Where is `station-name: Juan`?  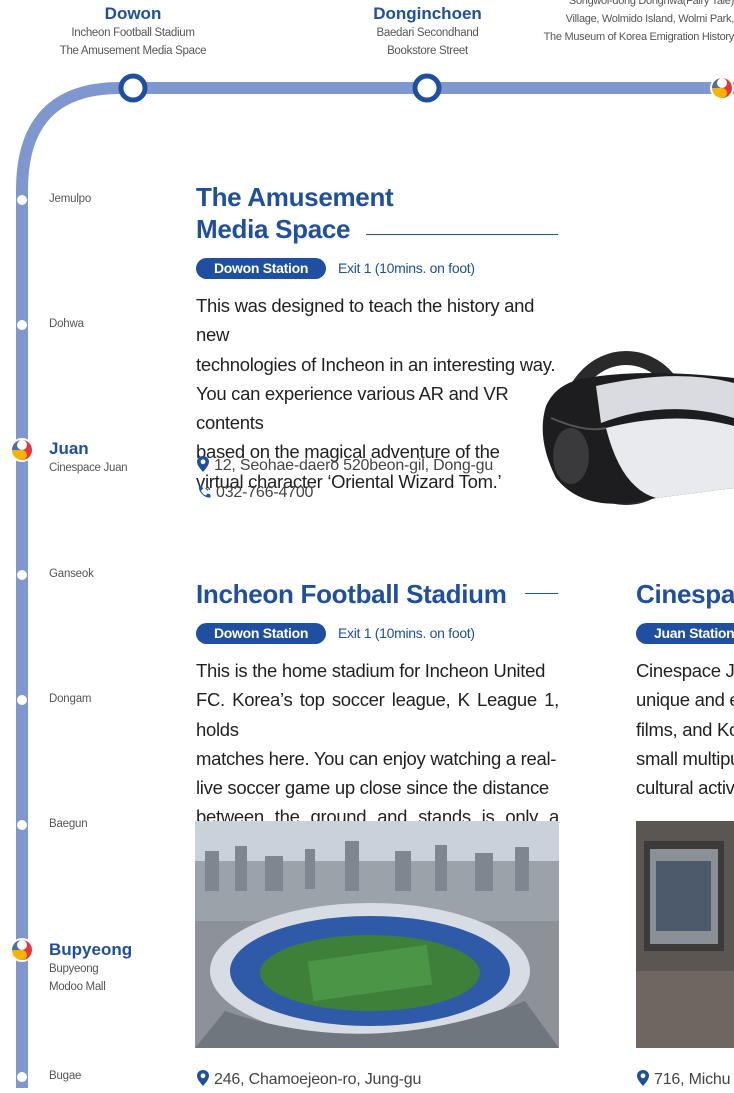 station-name: Juan is located at coordinates (69, 448).